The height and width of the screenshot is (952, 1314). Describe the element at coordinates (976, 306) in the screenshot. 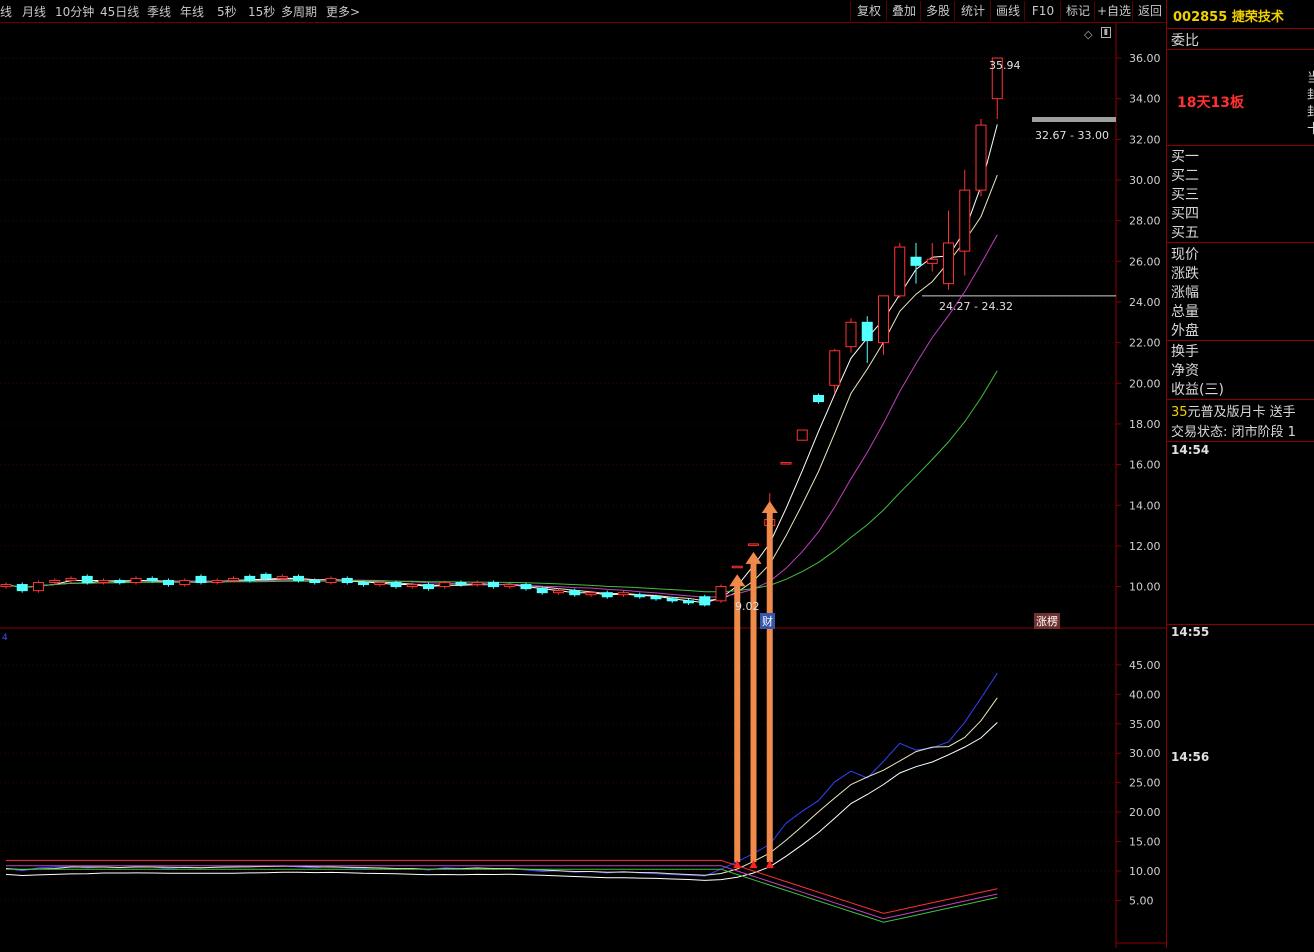

I see `mid-range-label: 24.27 - 24.32` at that location.